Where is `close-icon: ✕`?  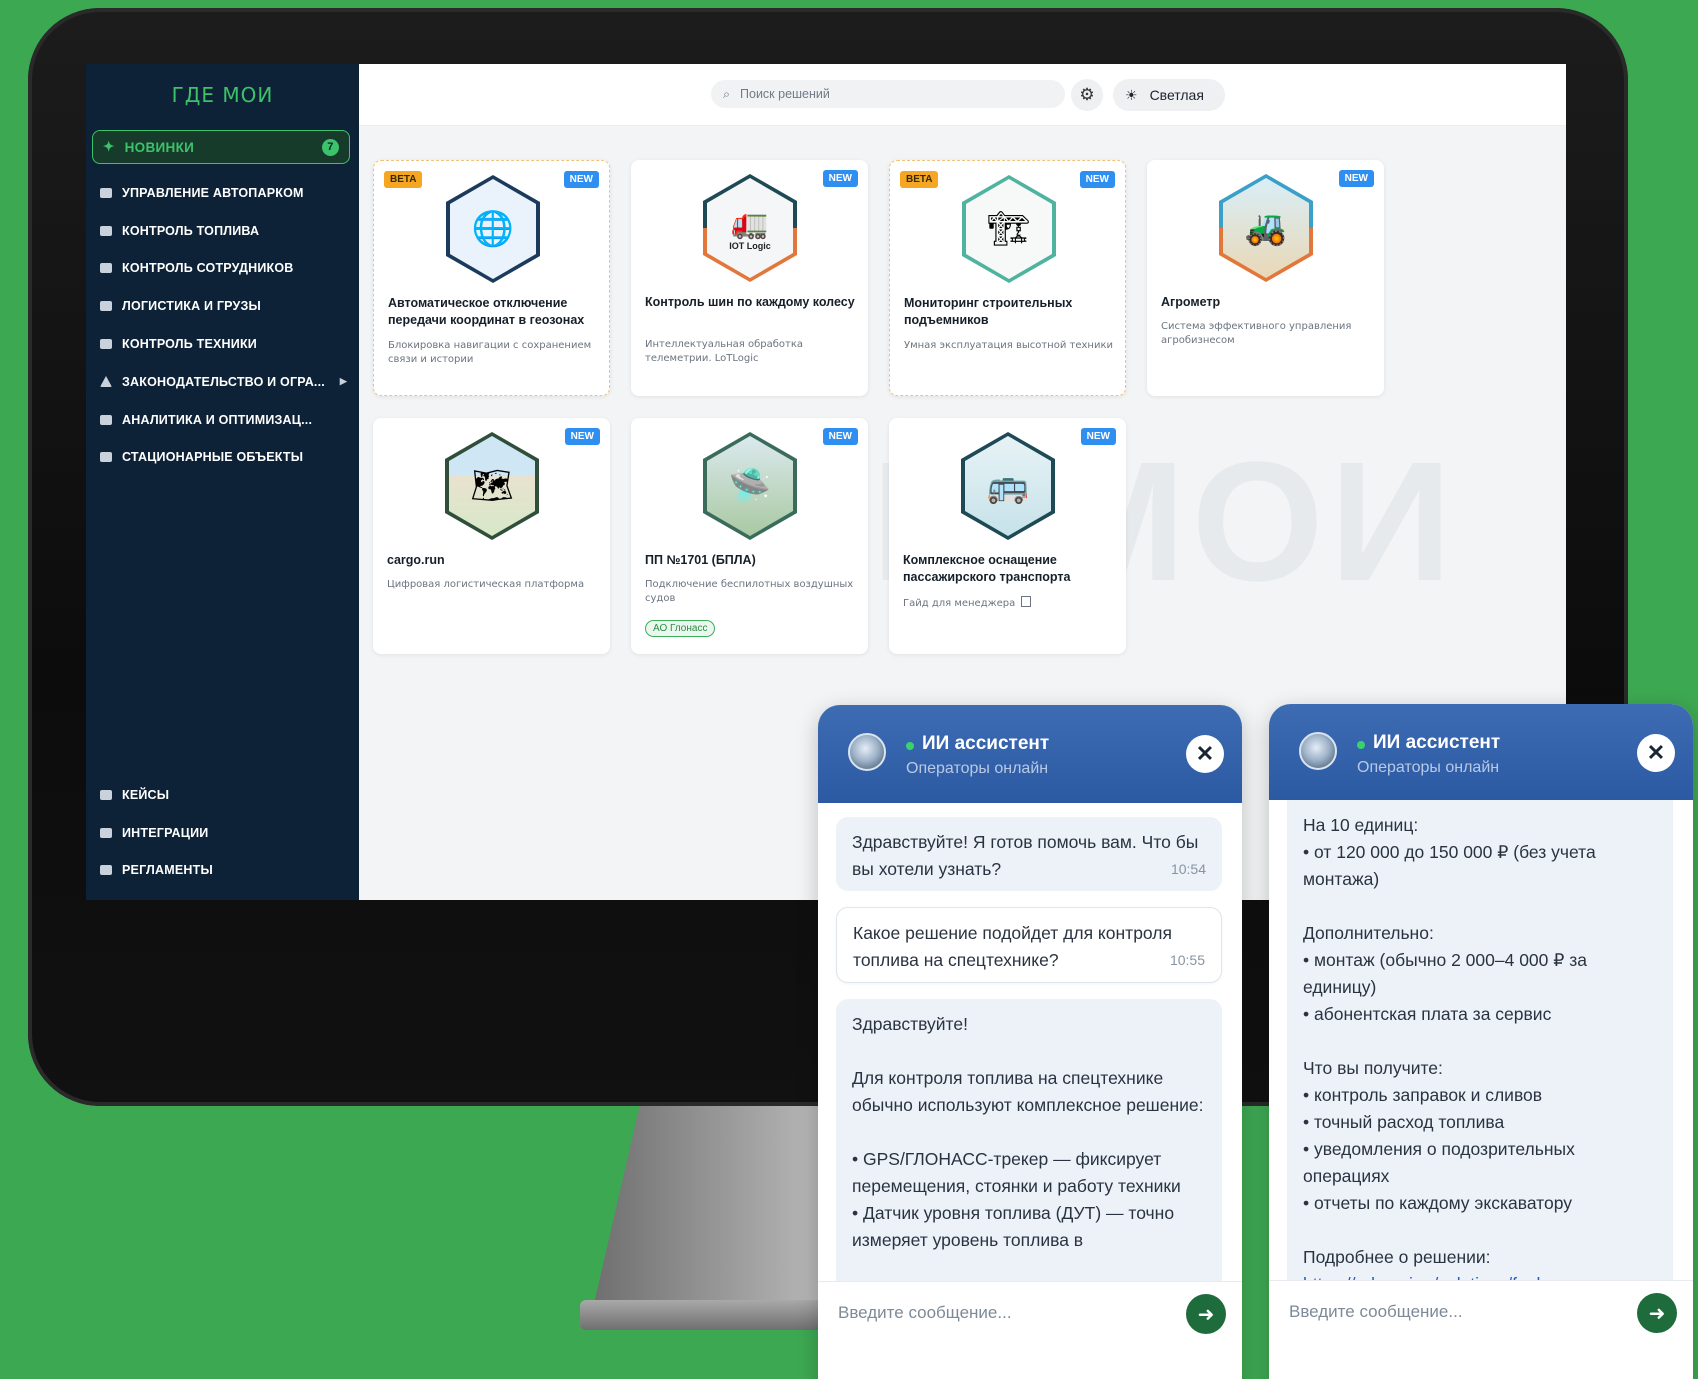
close-icon: ✕ is located at coordinates (1656, 752).